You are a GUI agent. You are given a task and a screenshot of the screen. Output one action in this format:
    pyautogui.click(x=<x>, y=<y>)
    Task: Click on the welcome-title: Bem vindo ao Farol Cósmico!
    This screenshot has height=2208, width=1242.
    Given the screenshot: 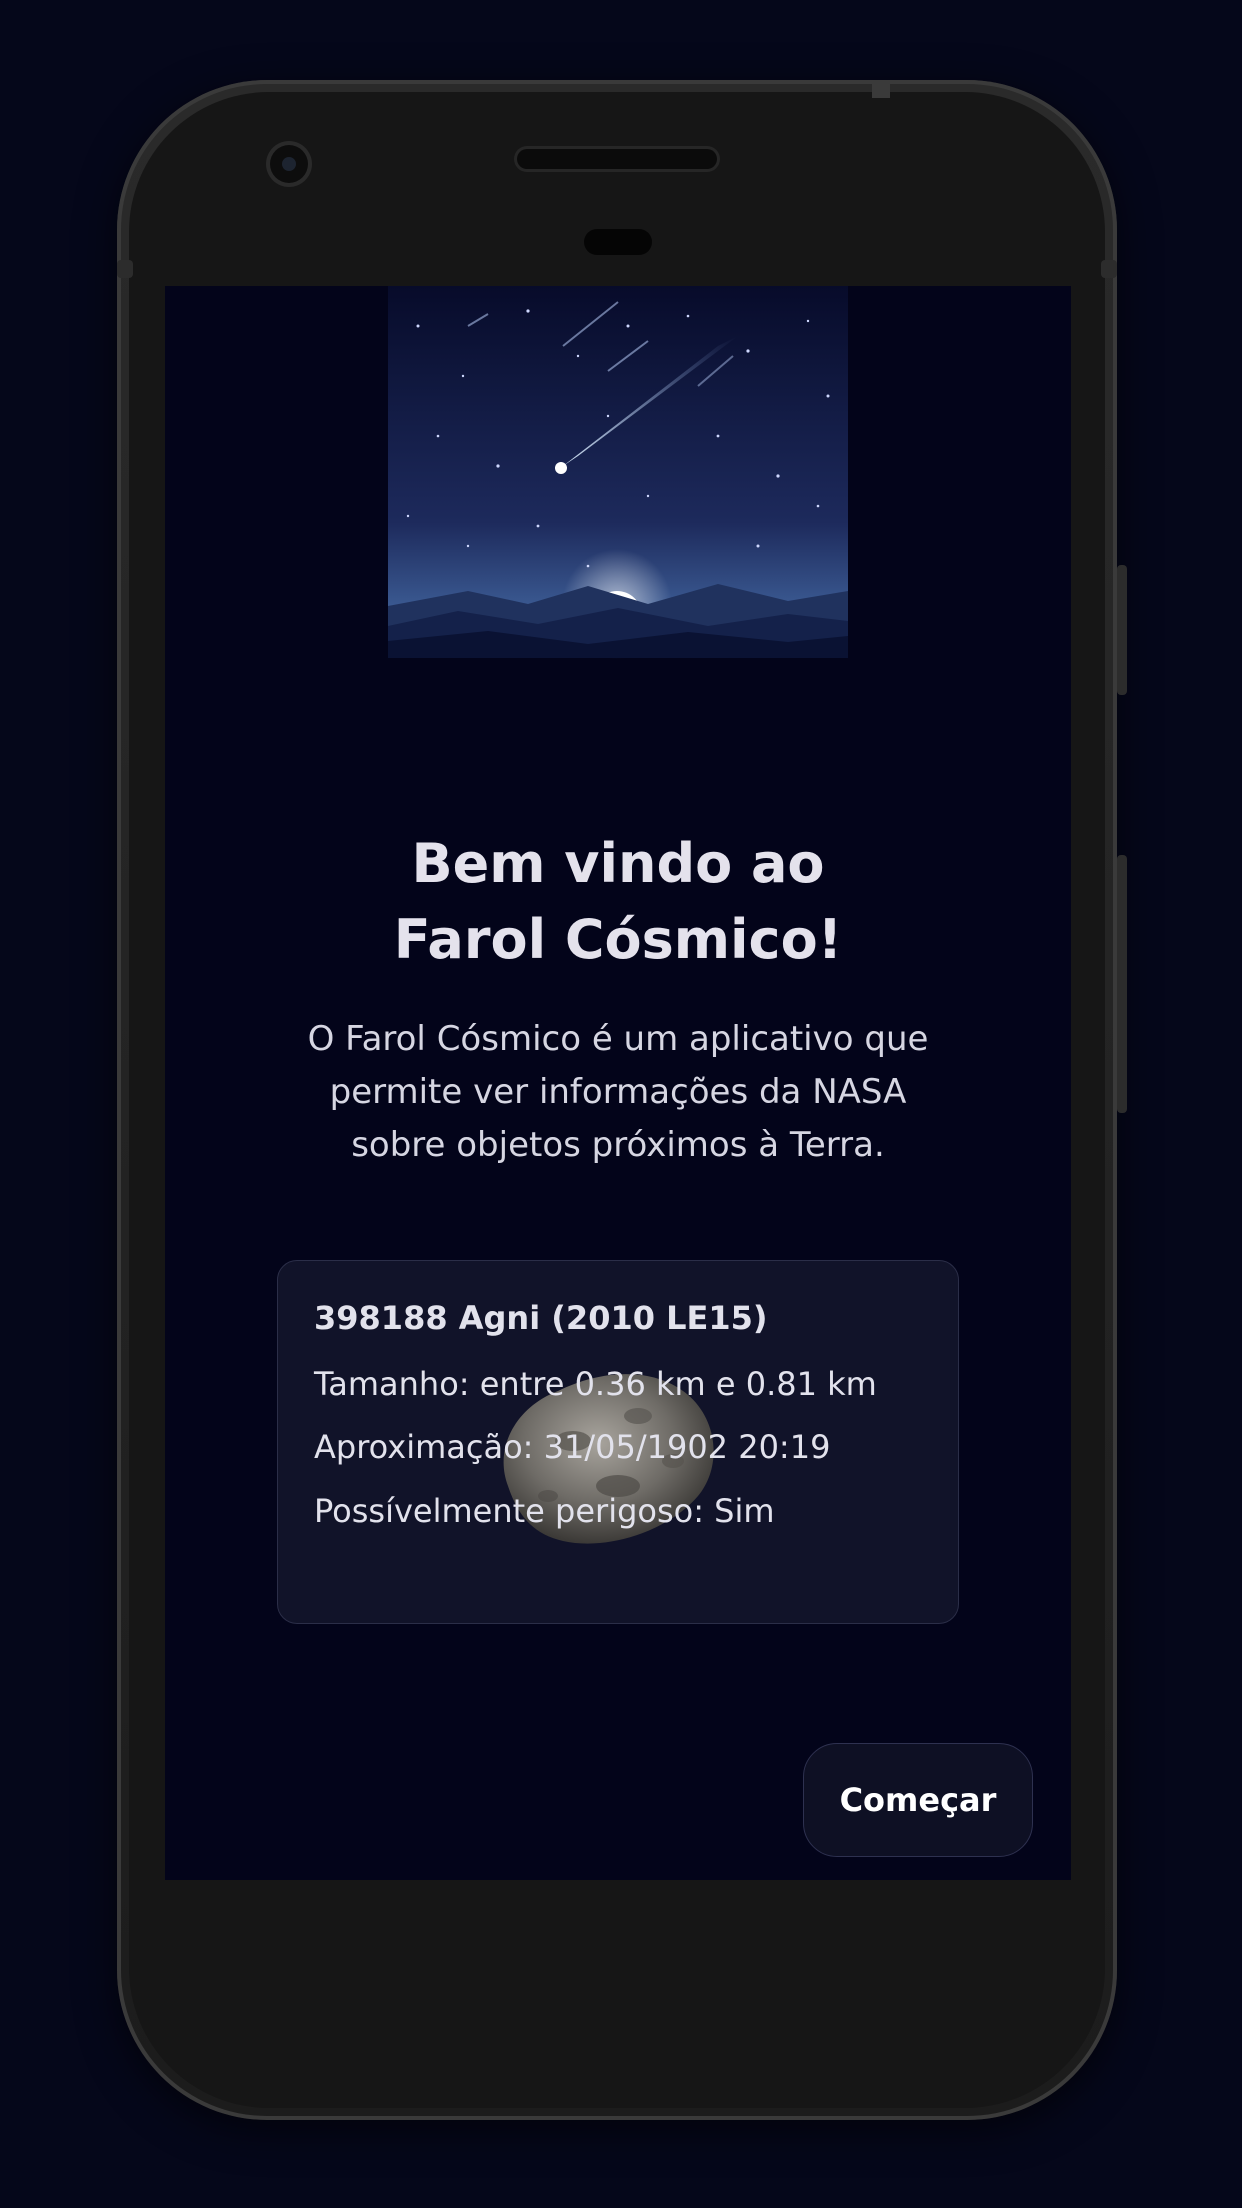 What is the action you would take?
    pyautogui.click(x=618, y=902)
    